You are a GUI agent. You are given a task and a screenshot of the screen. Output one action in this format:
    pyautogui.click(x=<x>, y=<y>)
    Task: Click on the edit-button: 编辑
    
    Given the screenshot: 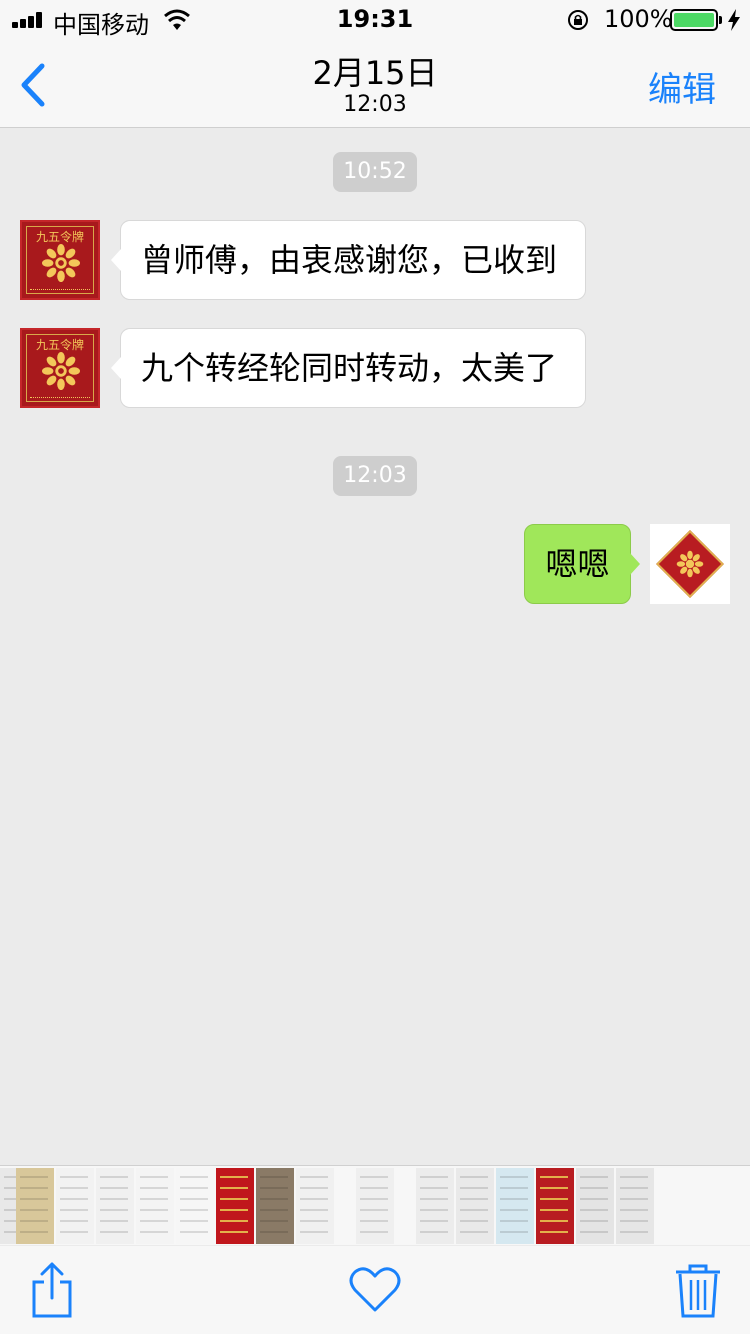 What is the action you would take?
    pyautogui.click(x=682, y=86)
    